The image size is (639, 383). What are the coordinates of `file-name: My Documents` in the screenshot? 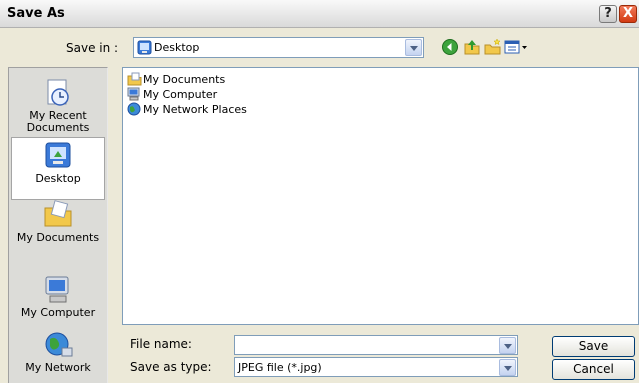 It's located at (184, 79).